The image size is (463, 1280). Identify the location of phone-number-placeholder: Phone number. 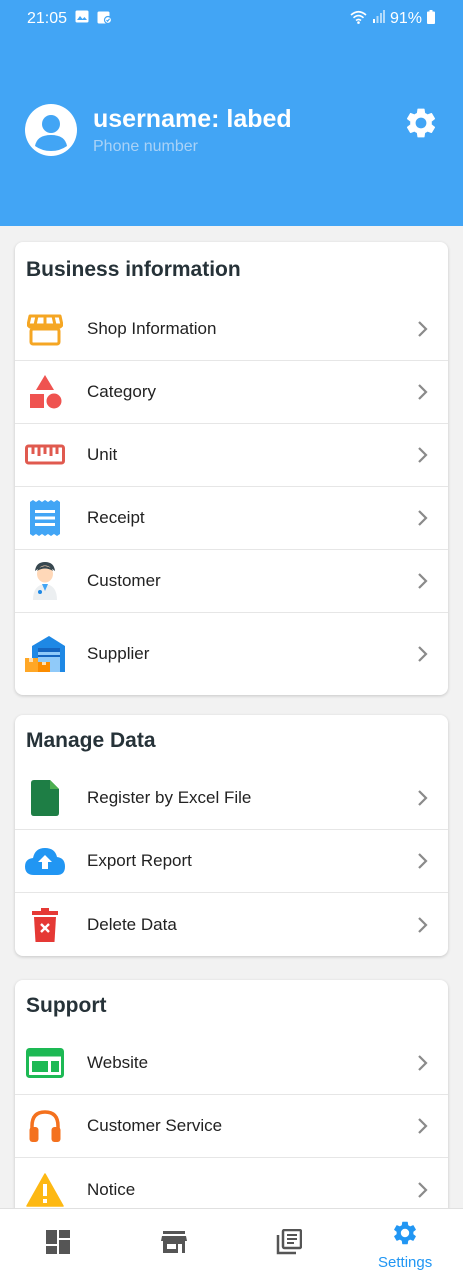
(145, 146).